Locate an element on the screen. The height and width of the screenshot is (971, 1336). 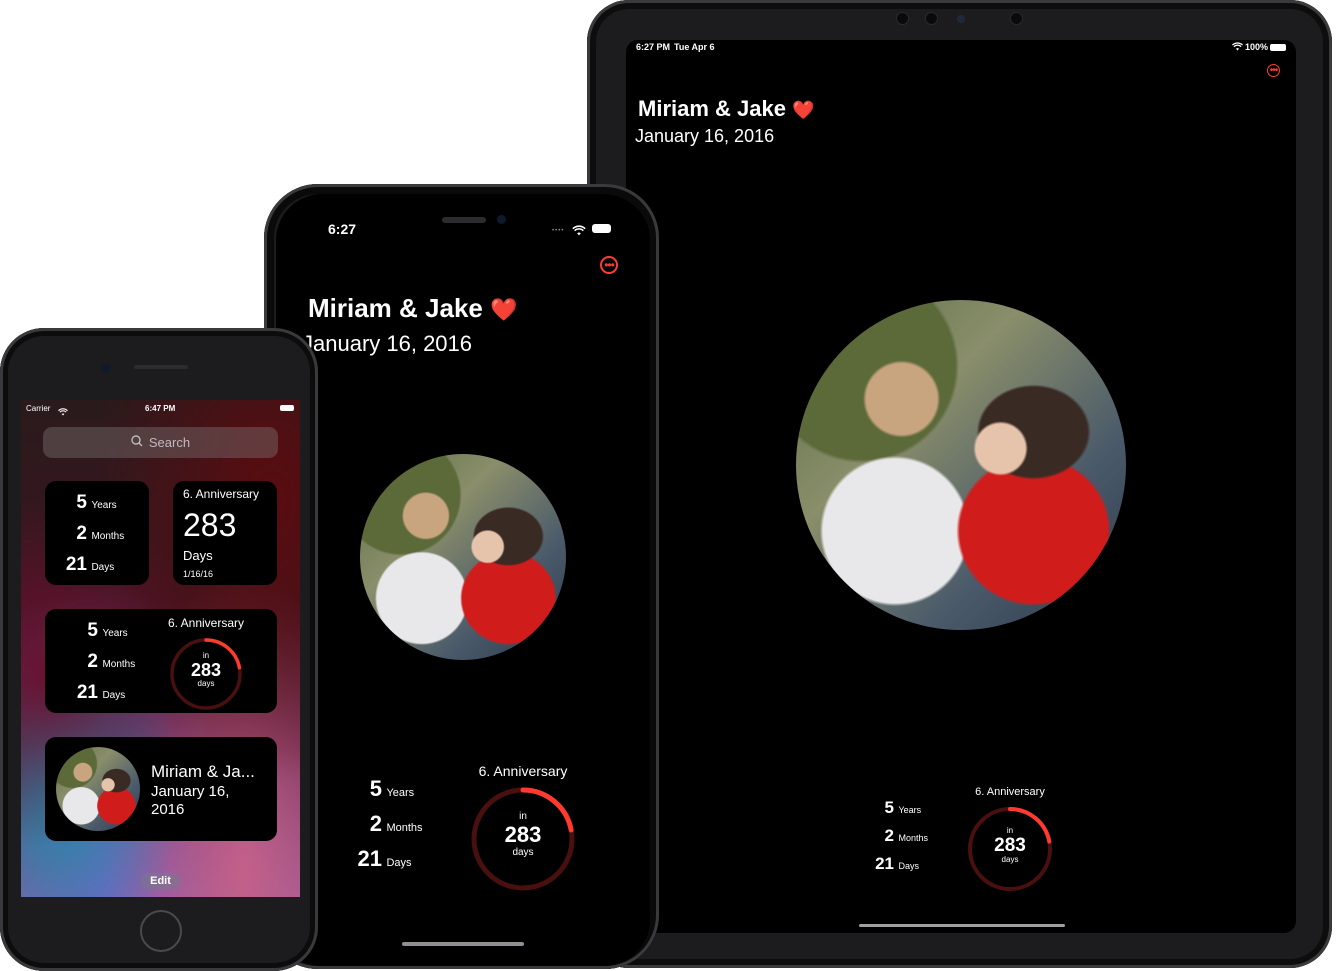
search-input: Search is located at coordinates (160, 442).